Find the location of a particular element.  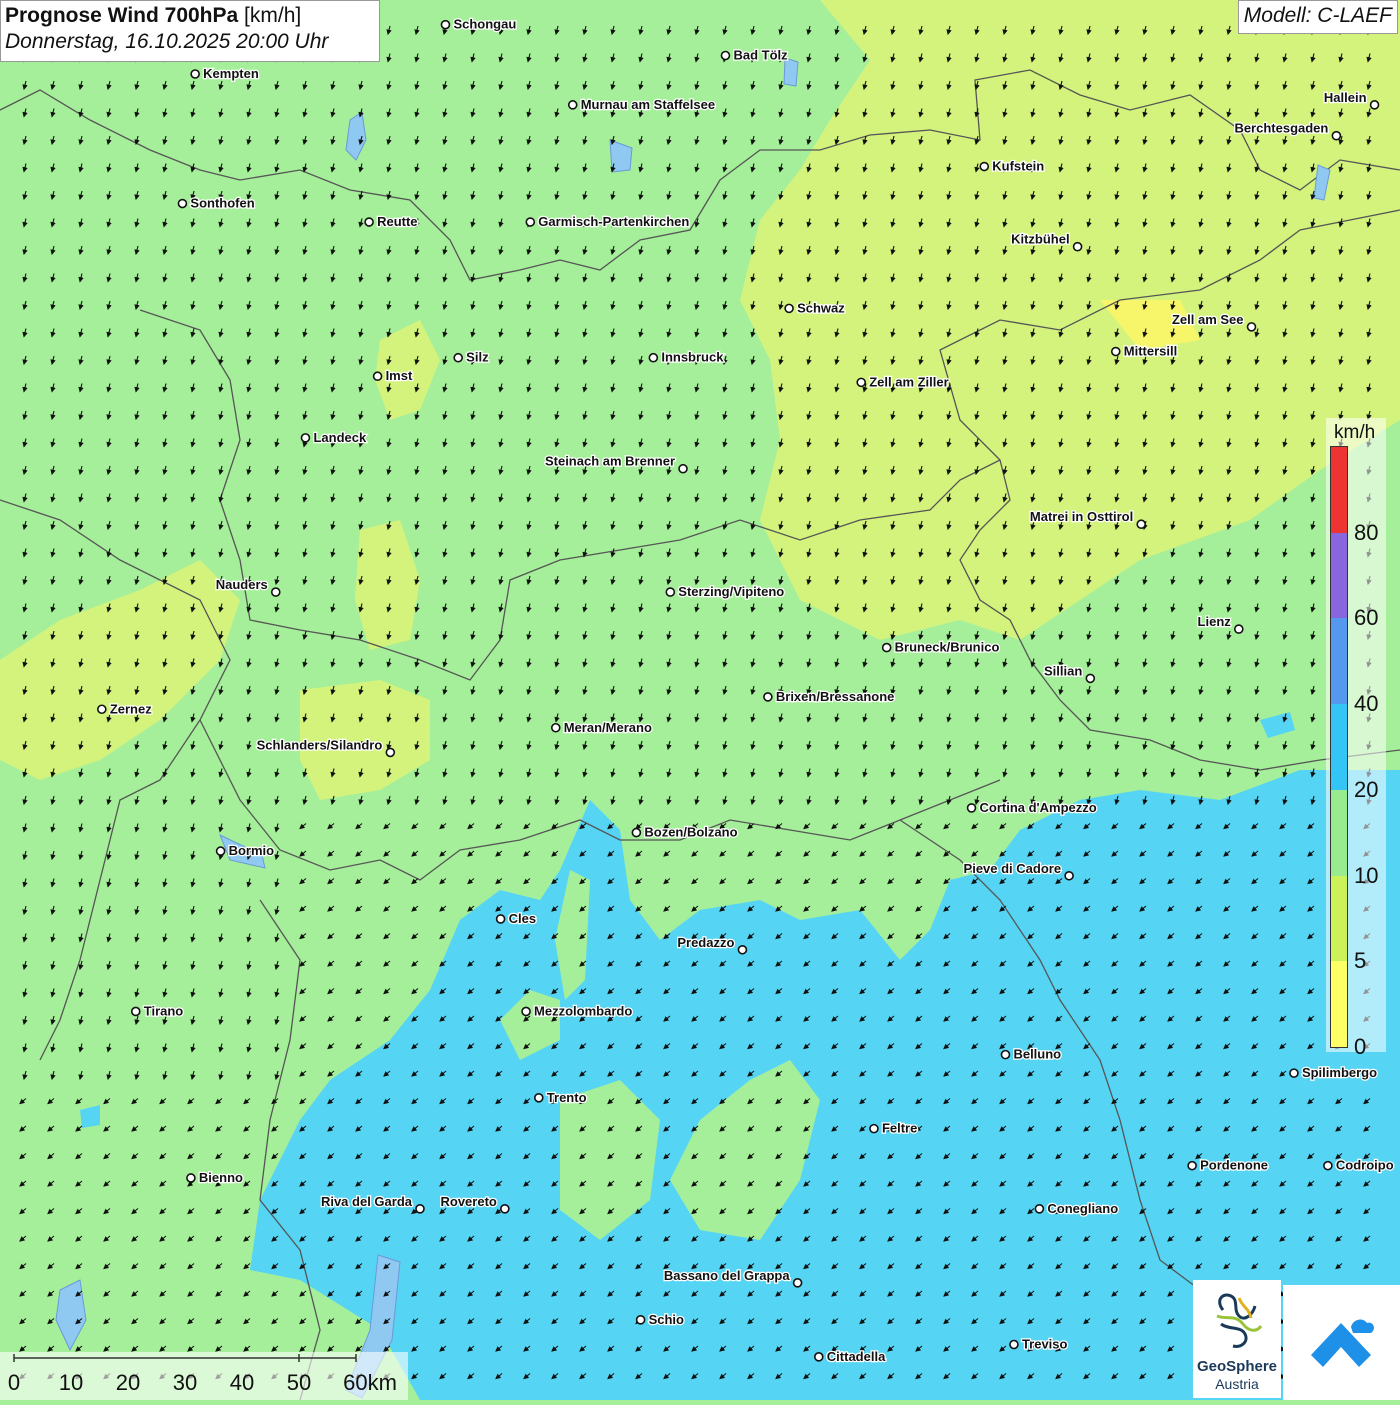

legend-tick-label: 10 is located at coordinates (1366, 875).